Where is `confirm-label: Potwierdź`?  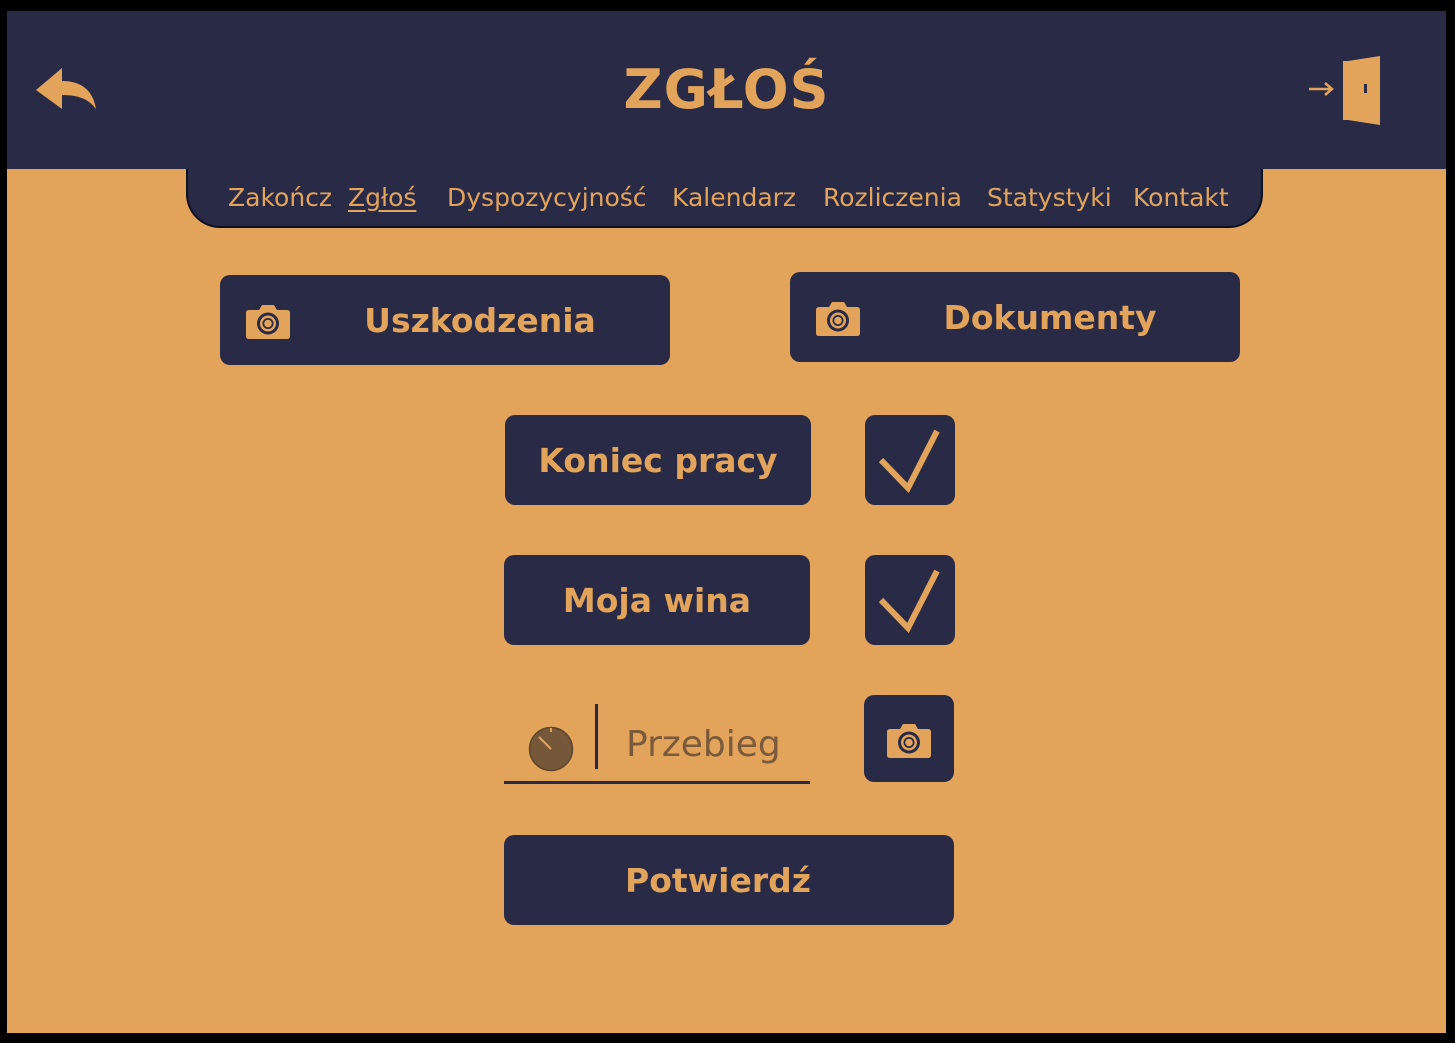
confirm-label: Potwierdź is located at coordinates (718, 880).